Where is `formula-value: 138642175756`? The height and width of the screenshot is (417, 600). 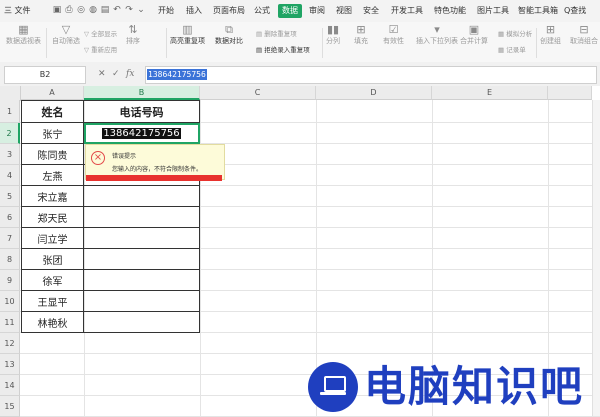 formula-value: 138642175756 is located at coordinates (177, 74).